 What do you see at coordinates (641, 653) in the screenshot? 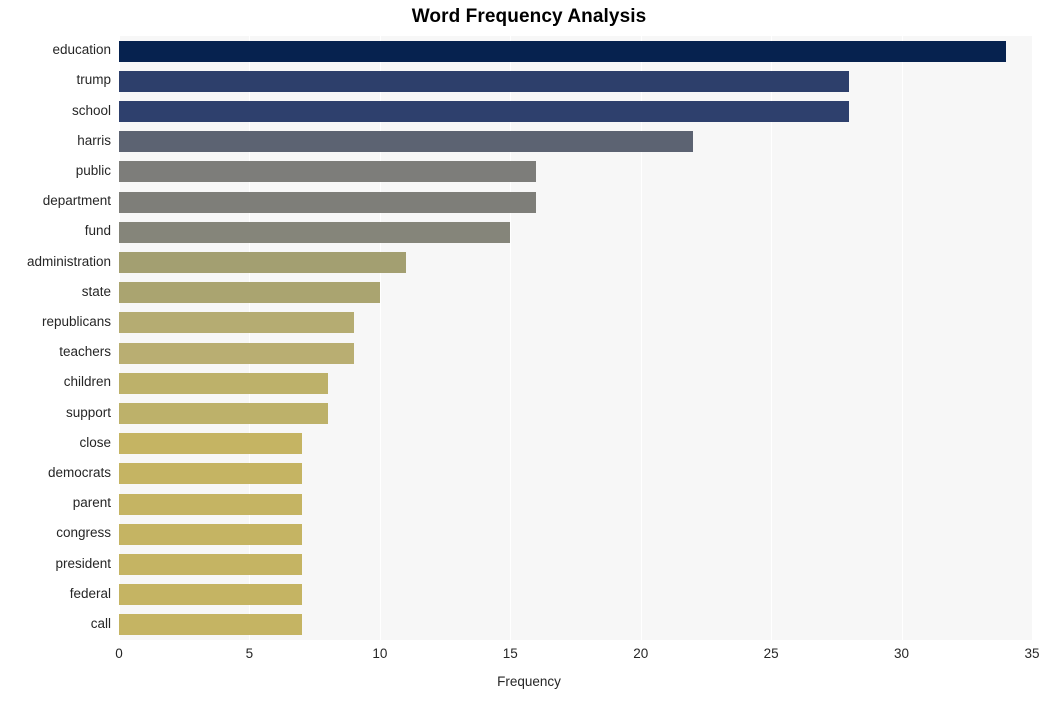
I see `x-tick-label-20: 20` at bounding box center [641, 653].